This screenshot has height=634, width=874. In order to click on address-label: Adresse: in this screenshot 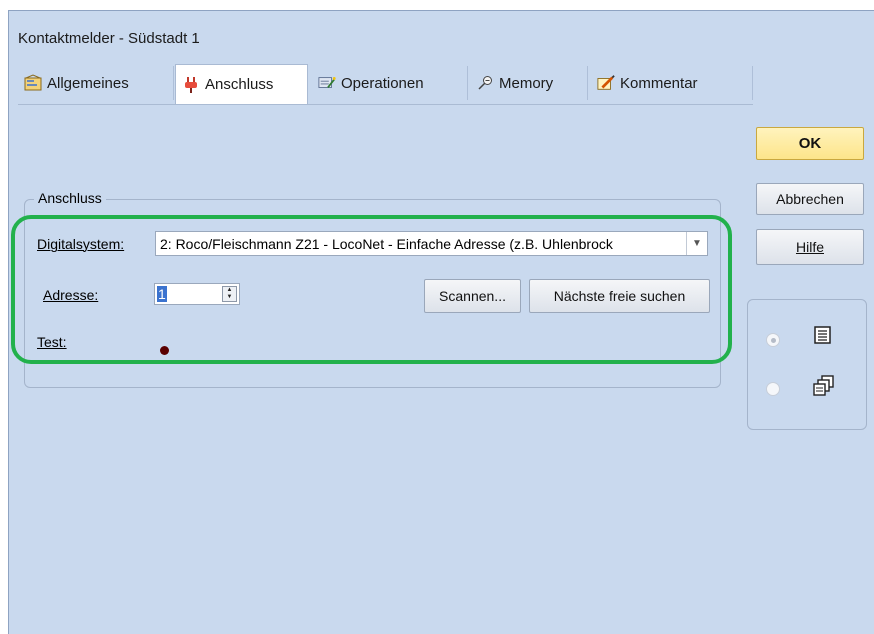, I will do `click(71, 295)`.